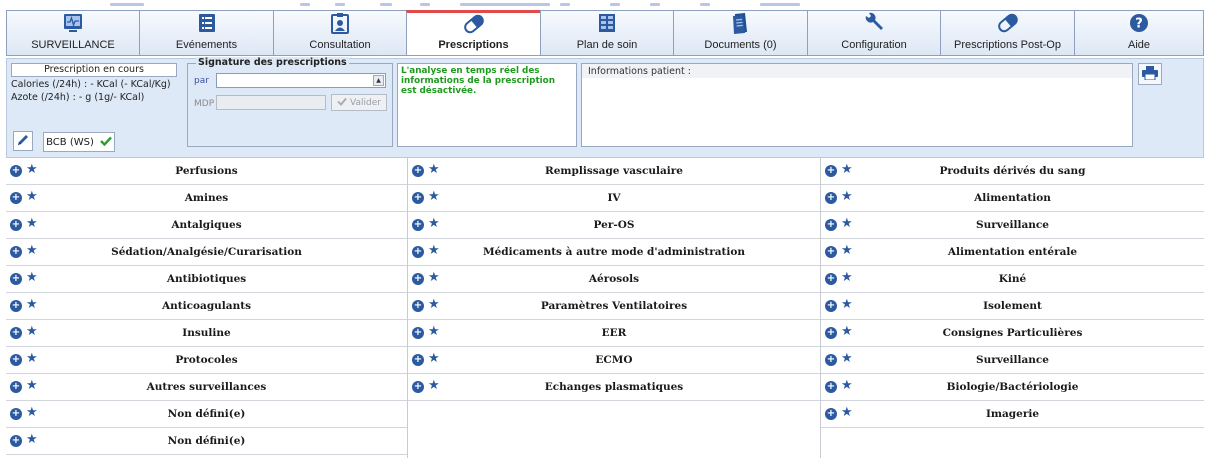 This screenshot has height=458, width=1209. What do you see at coordinates (1012, 252) in the screenshot?
I see `category-row: + ★ Alimentation entérale` at bounding box center [1012, 252].